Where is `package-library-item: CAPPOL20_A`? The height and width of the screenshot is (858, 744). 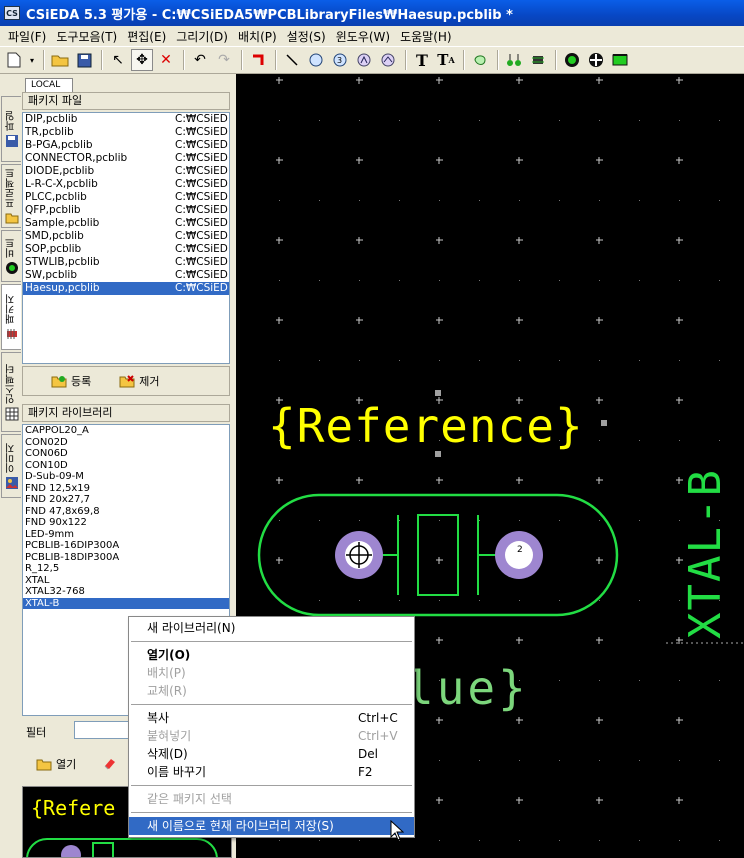 package-library-item: CAPPOL20_A is located at coordinates (126, 431).